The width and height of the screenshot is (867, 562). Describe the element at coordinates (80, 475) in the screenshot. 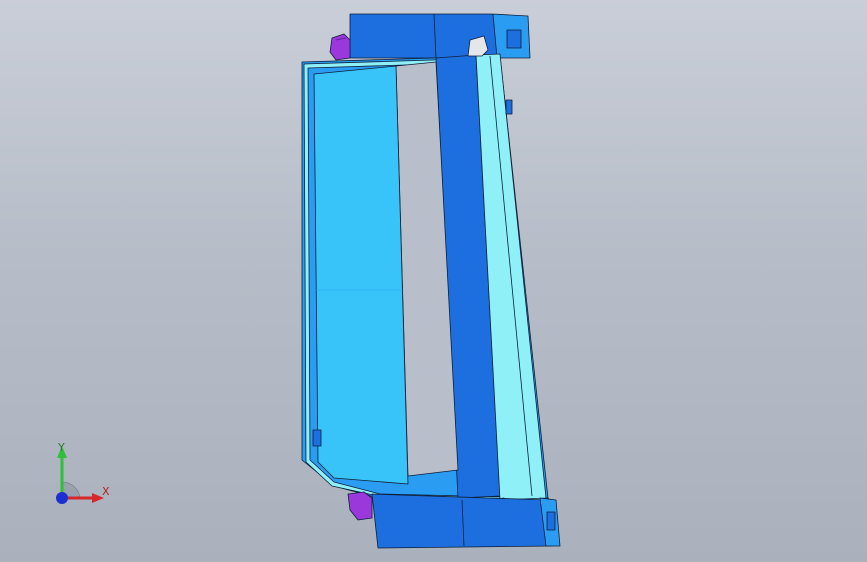

I see `triad-graphic` at that location.